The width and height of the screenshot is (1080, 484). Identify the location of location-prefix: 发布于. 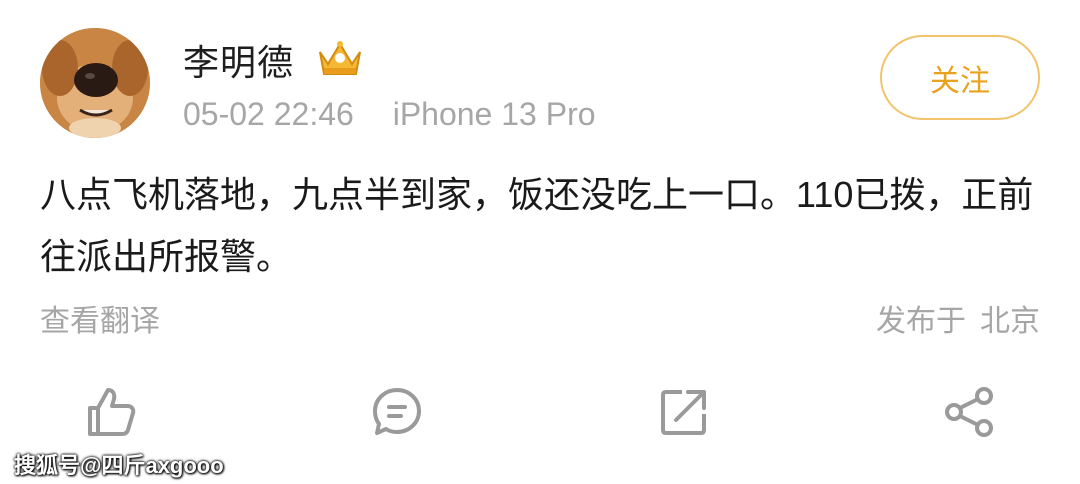
(921, 321).